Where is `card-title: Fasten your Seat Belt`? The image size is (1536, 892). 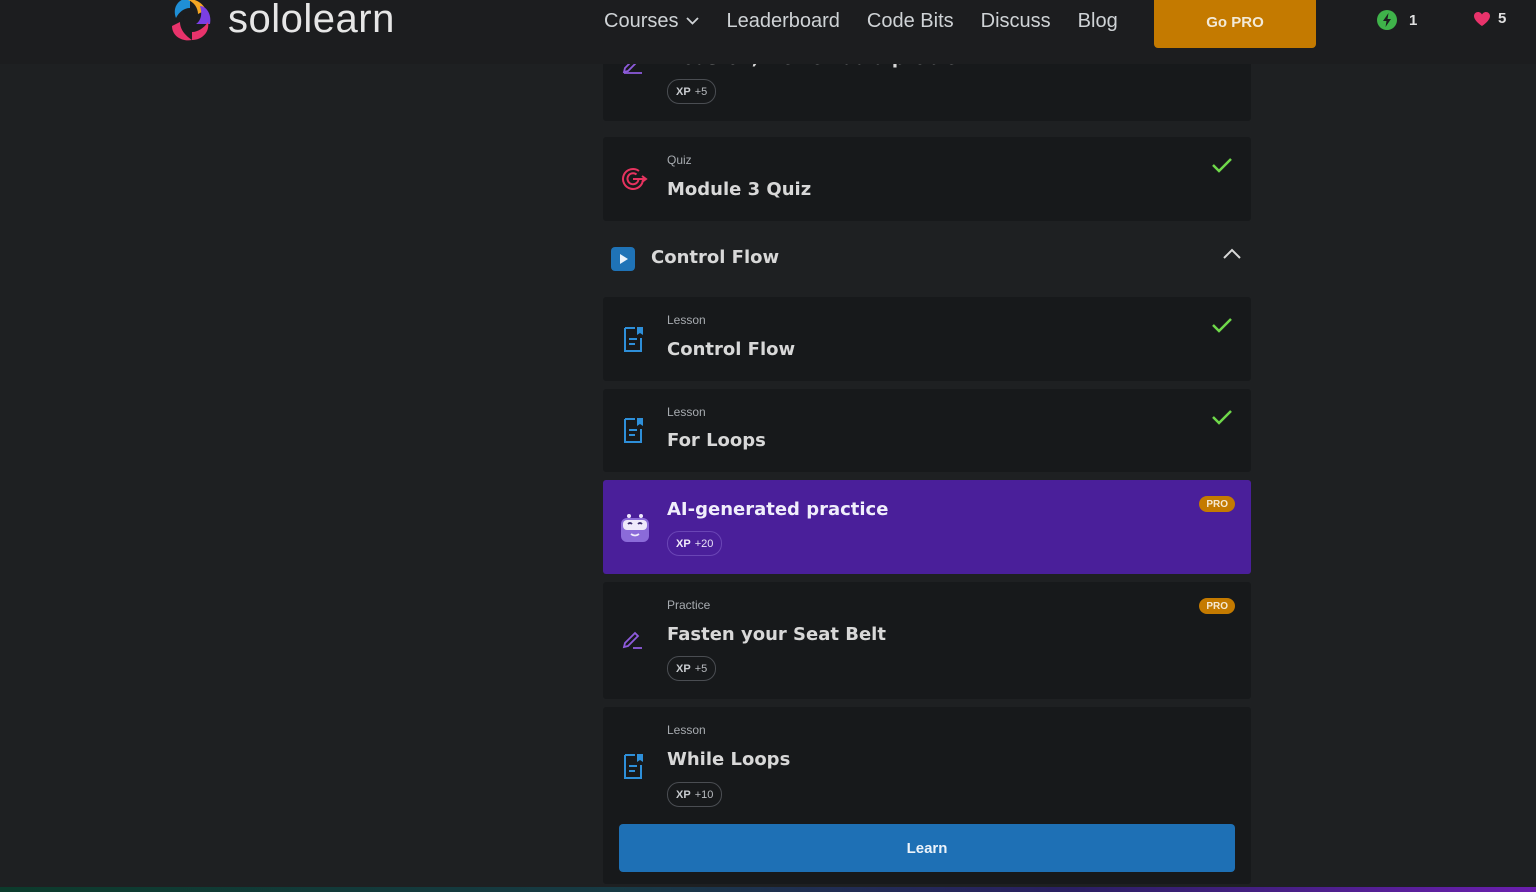
card-title: Fasten your Seat Belt is located at coordinates (776, 634).